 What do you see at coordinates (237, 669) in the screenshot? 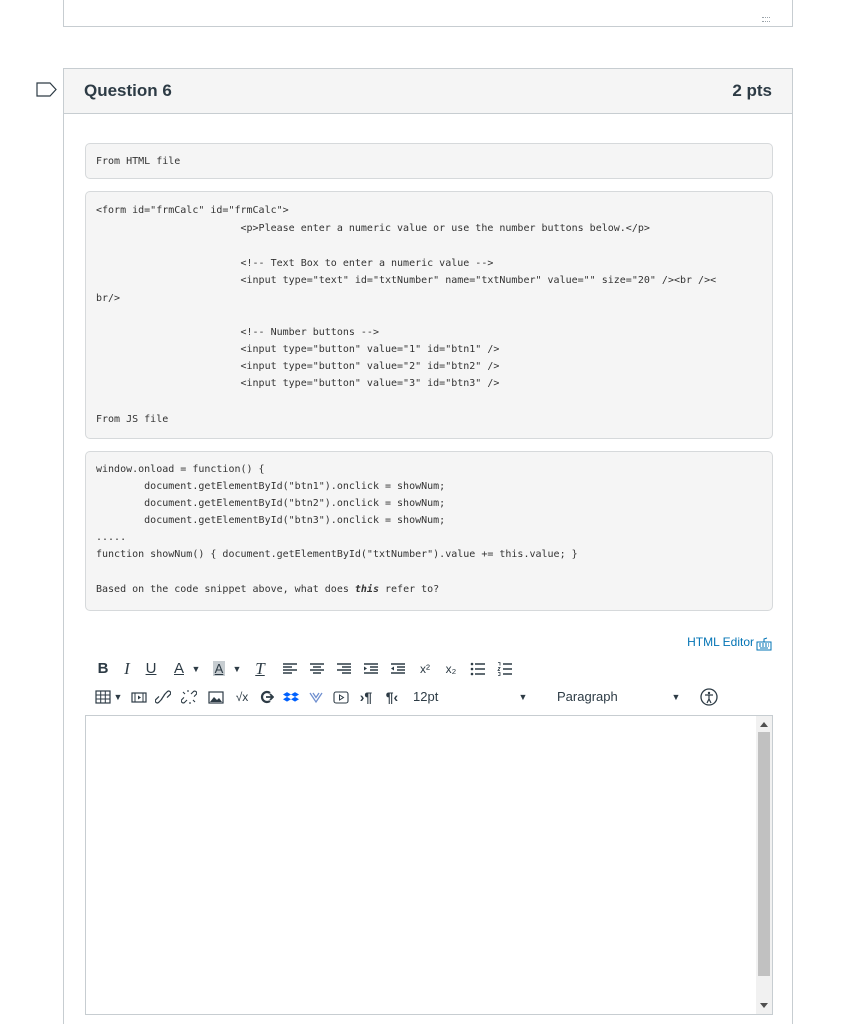
I see `background-color-dropdown-icon: ▼` at bounding box center [237, 669].